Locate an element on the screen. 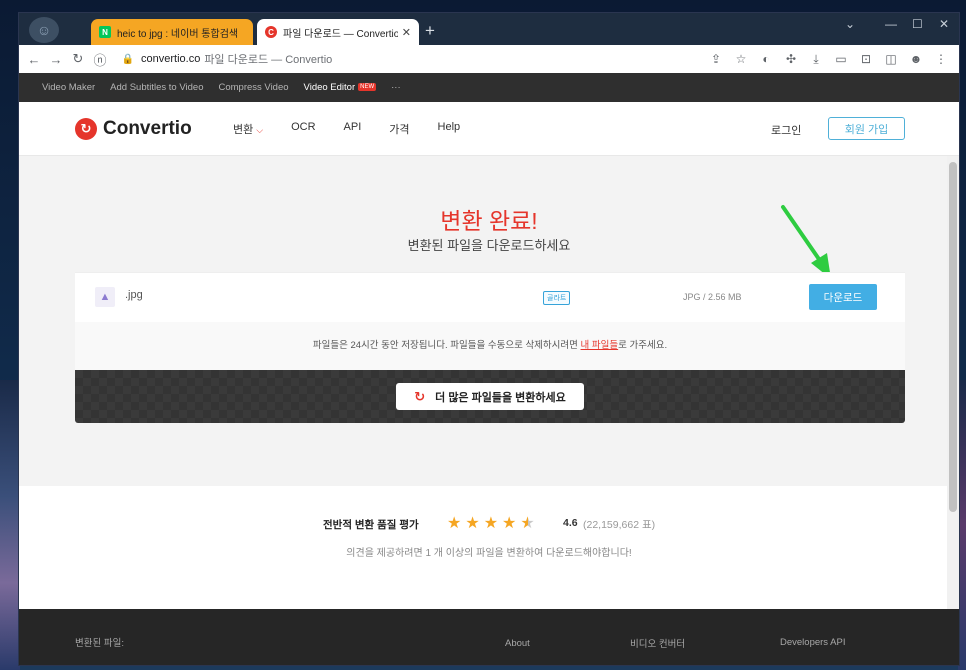 The image size is (966, 670). half-star-icon: ★ is located at coordinates (527, 523).